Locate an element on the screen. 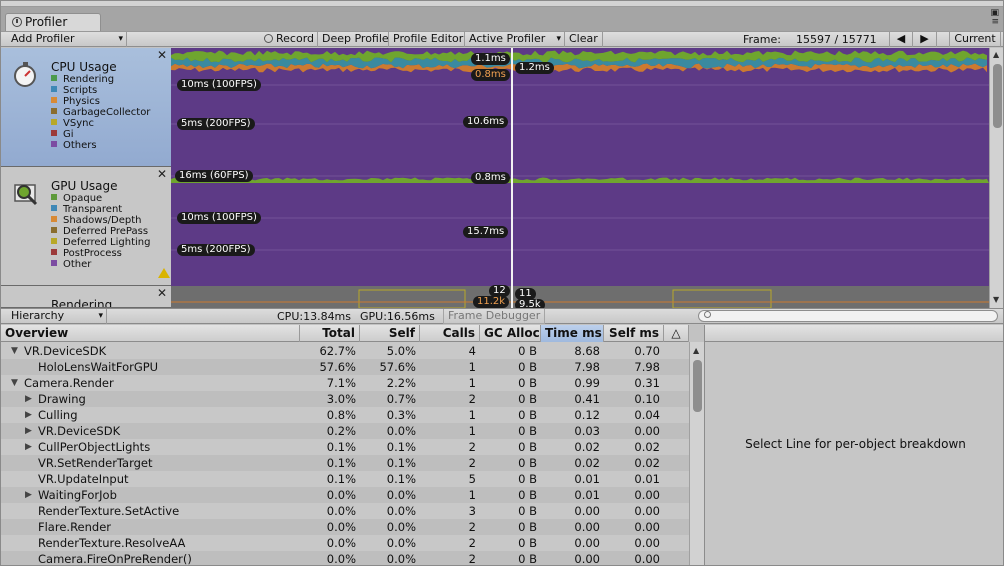 This screenshot has width=1004, height=566. col-self: Self is located at coordinates (390, 333).